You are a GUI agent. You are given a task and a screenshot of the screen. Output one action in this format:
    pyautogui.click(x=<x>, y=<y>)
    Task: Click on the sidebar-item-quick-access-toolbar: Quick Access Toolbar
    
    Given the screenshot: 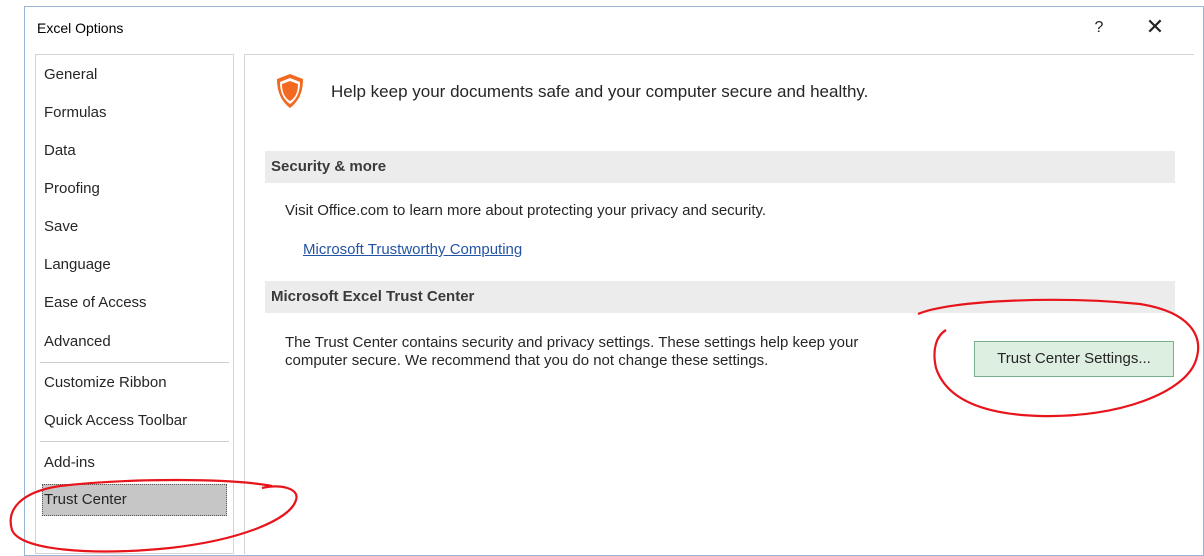 What is the action you would take?
    pyautogui.click(x=134, y=421)
    